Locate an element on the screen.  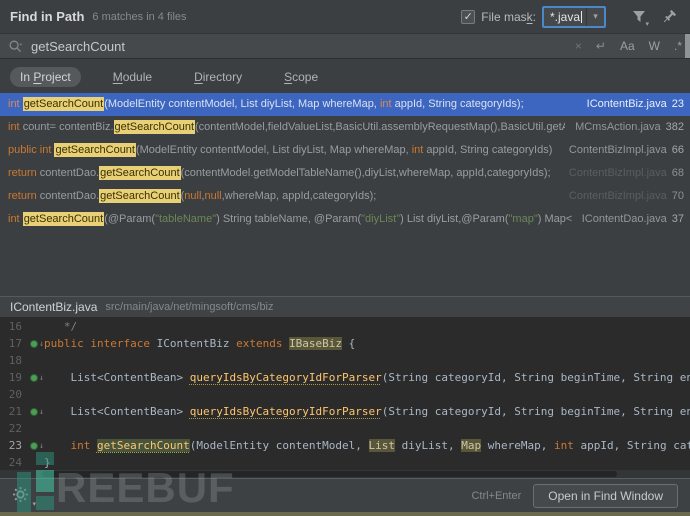
result-file-label: IContentBiz.java 23 is located at coordinates (635, 104).